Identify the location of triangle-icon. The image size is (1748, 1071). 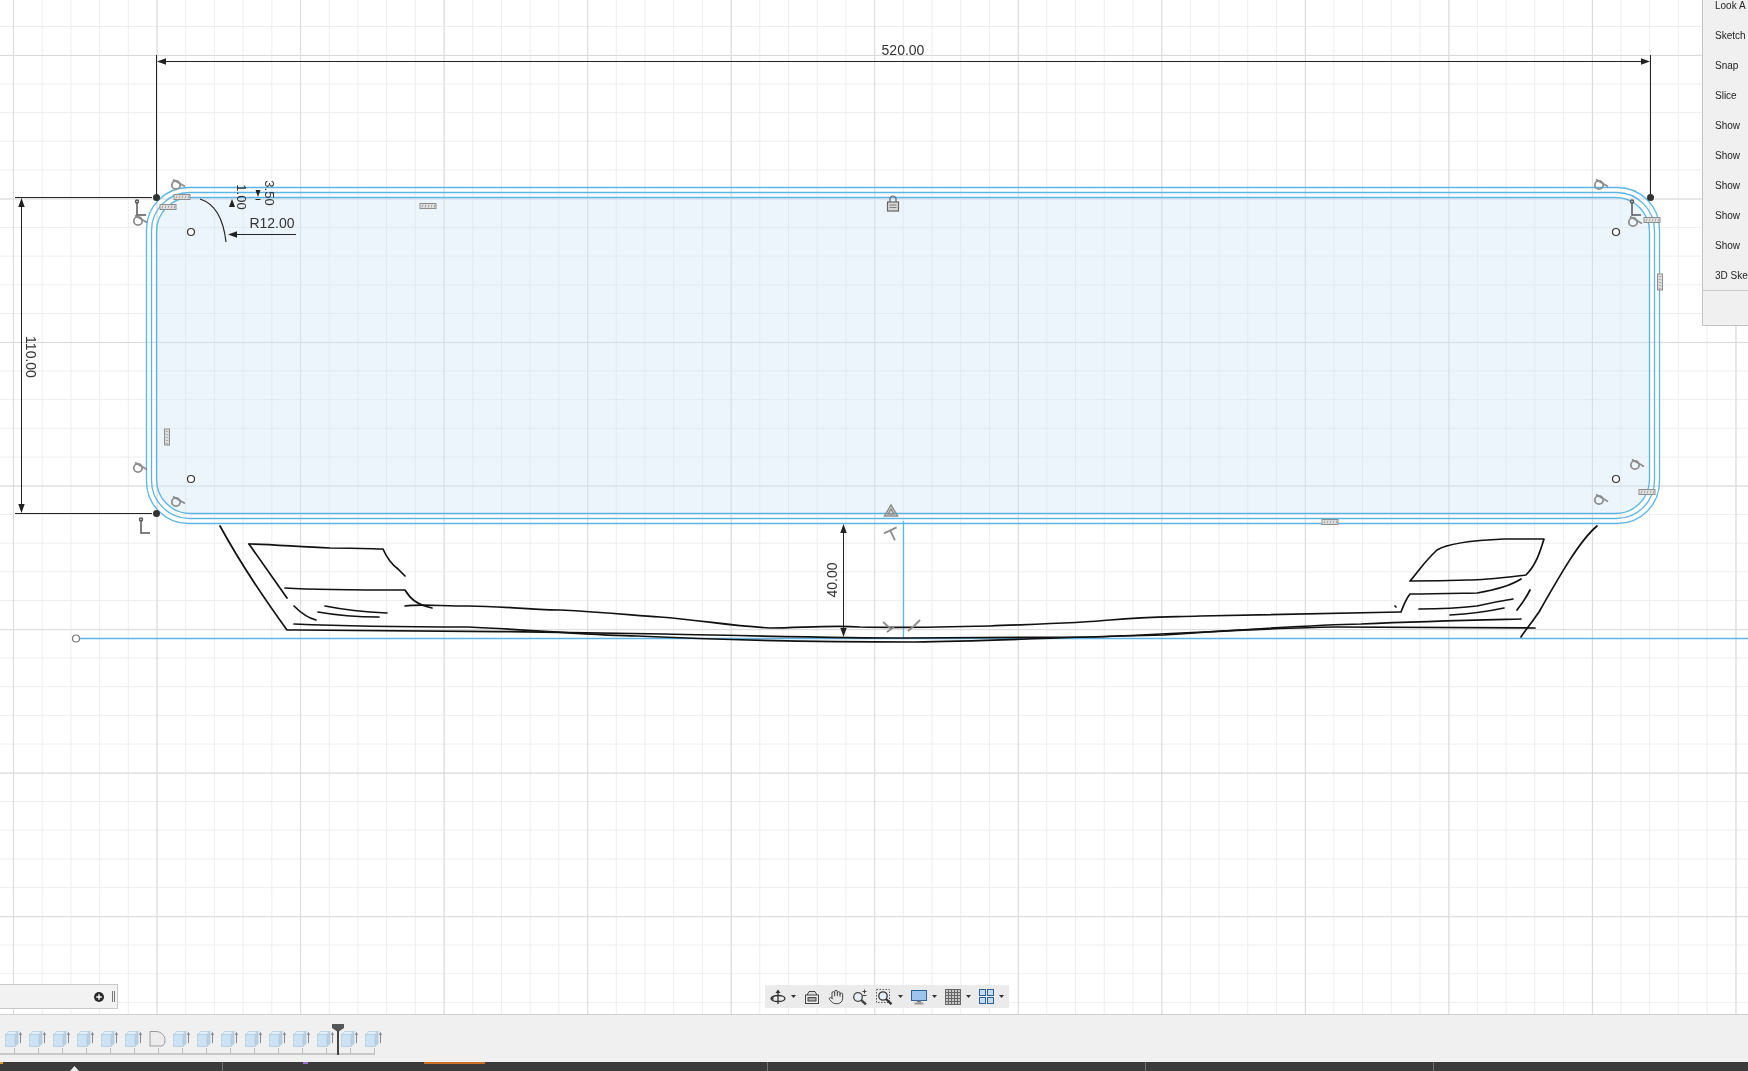
(74, 1068).